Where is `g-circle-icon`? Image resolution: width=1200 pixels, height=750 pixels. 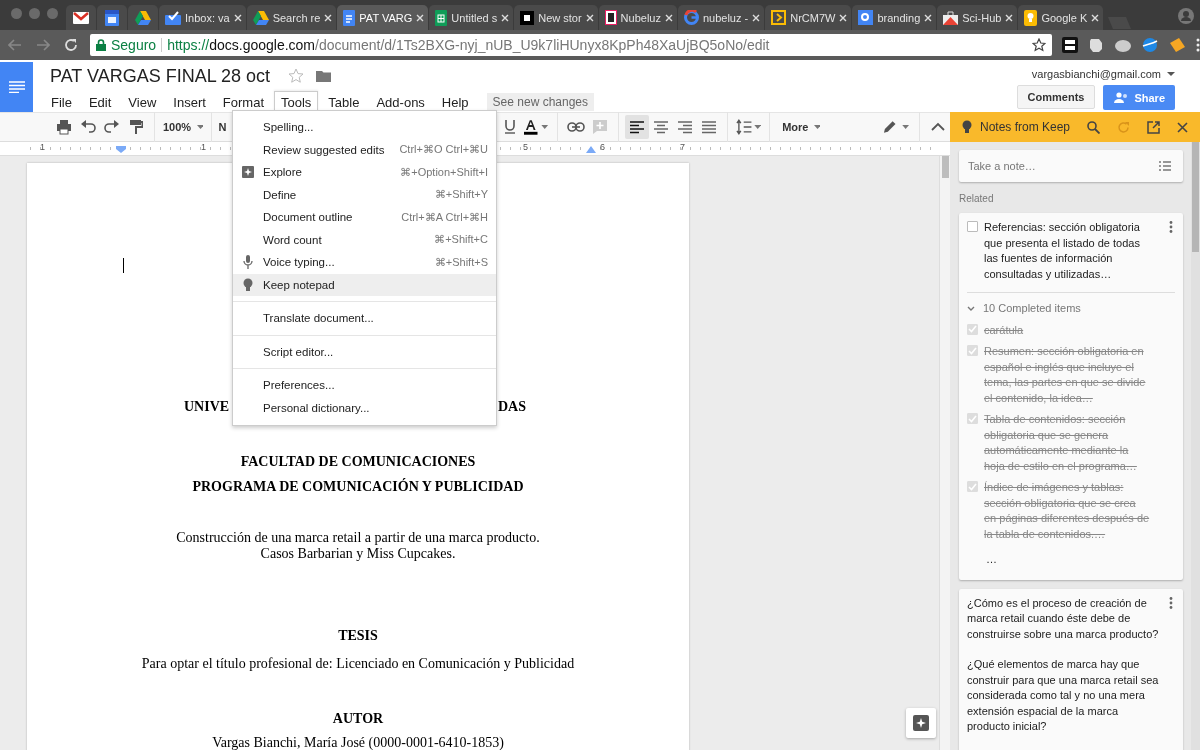 g-circle-icon is located at coordinates (691, 17).